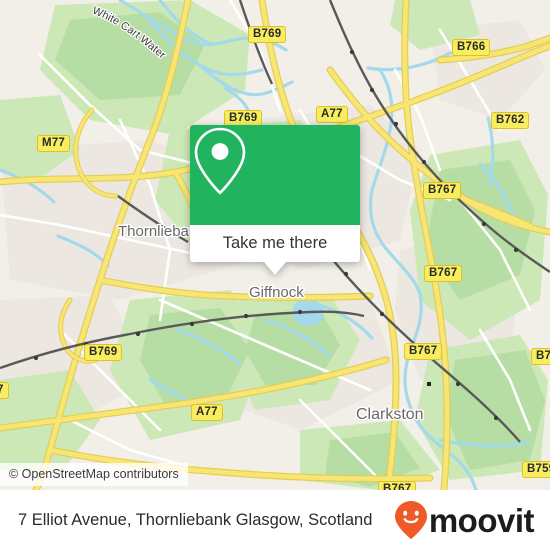  I want to click on moovit-logo: moovit, so click(464, 520).